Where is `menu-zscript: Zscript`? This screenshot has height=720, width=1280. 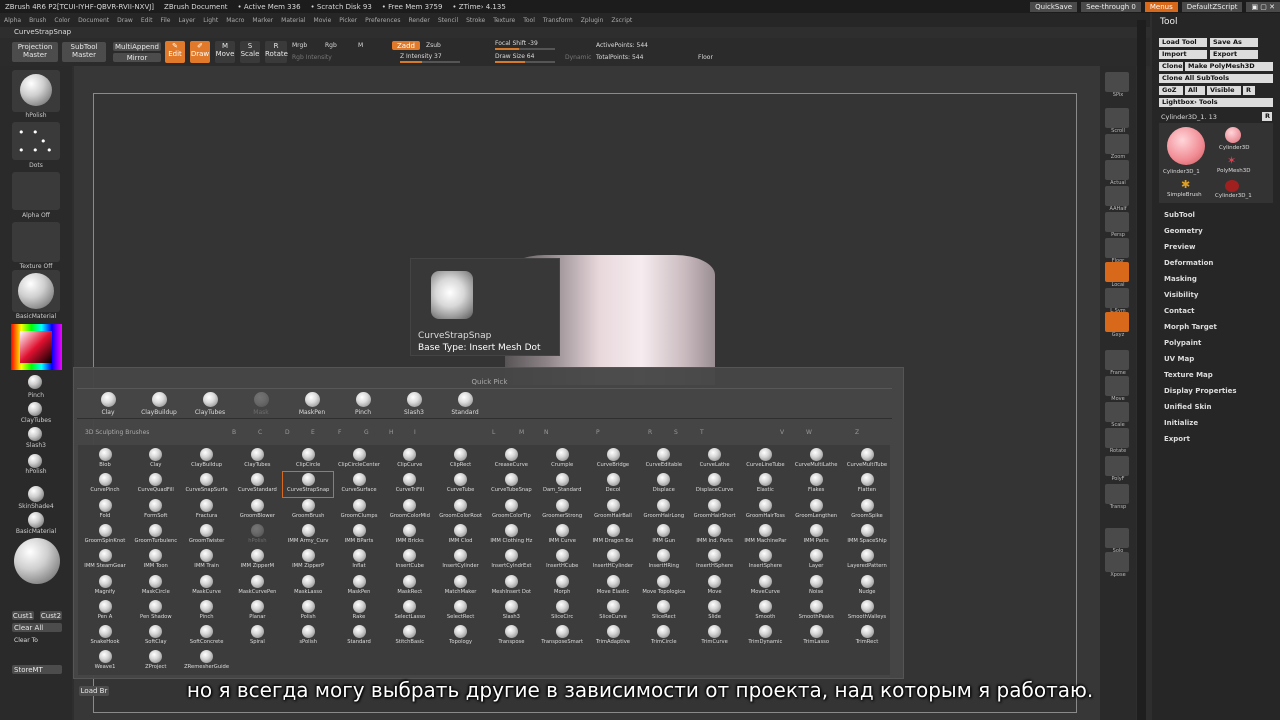
menu-zscript: Zscript is located at coordinates (621, 20).